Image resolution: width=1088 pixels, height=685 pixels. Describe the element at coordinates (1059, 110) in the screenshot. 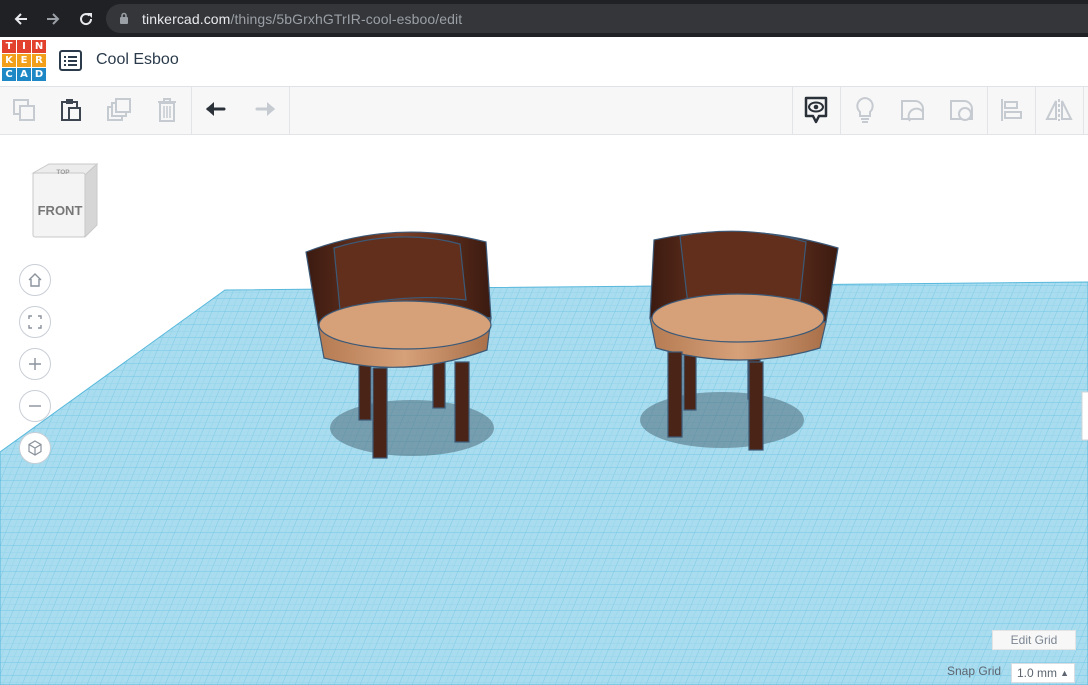

I see `mirror-icon` at that location.